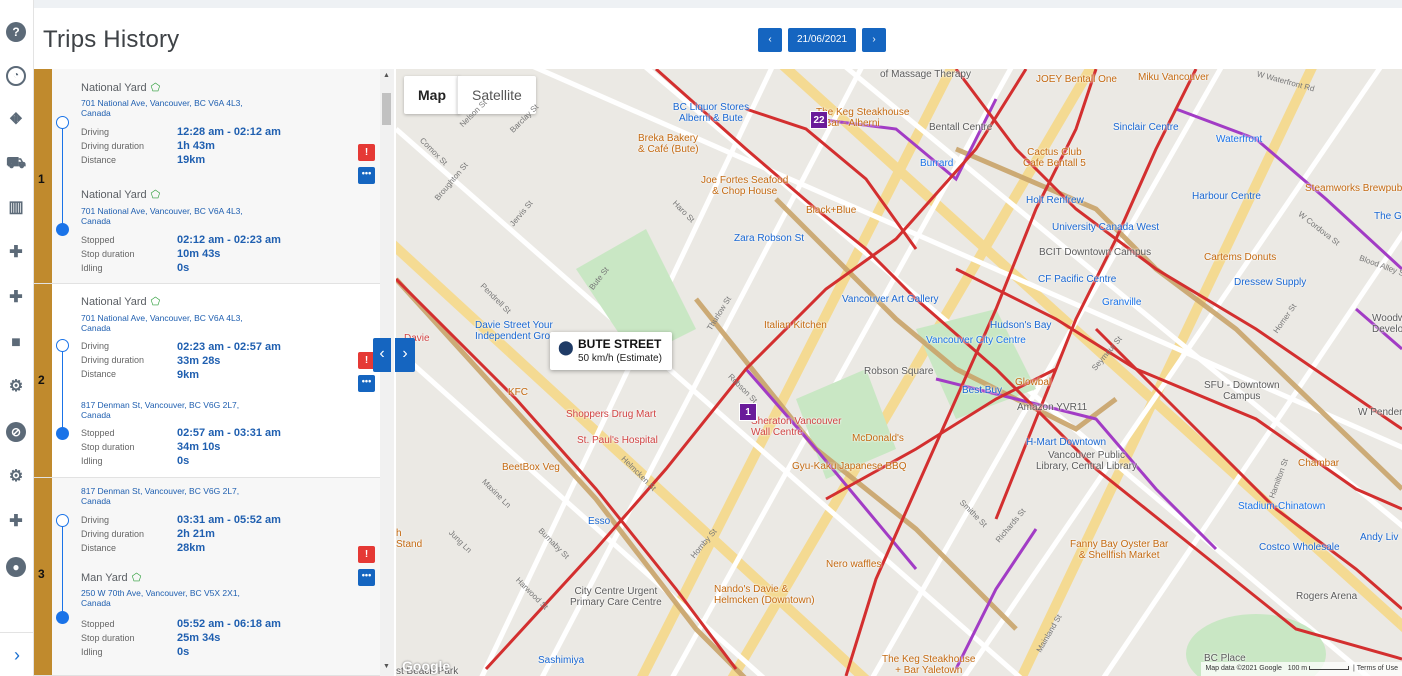 This screenshot has width=1402, height=676. Describe the element at coordinates (1281, 506) in the screenshot. I see `poi-stadium-chinatown: Stadium-Chinatown` at that location.